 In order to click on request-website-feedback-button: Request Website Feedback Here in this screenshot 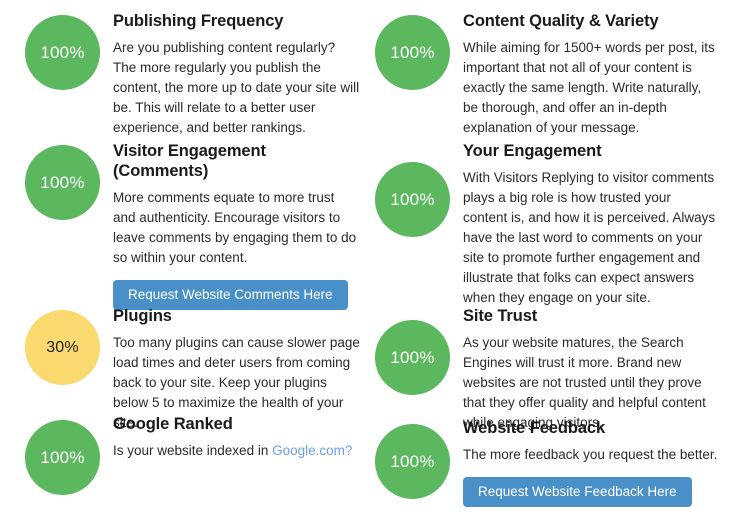, I will do `click(577, 491)`.